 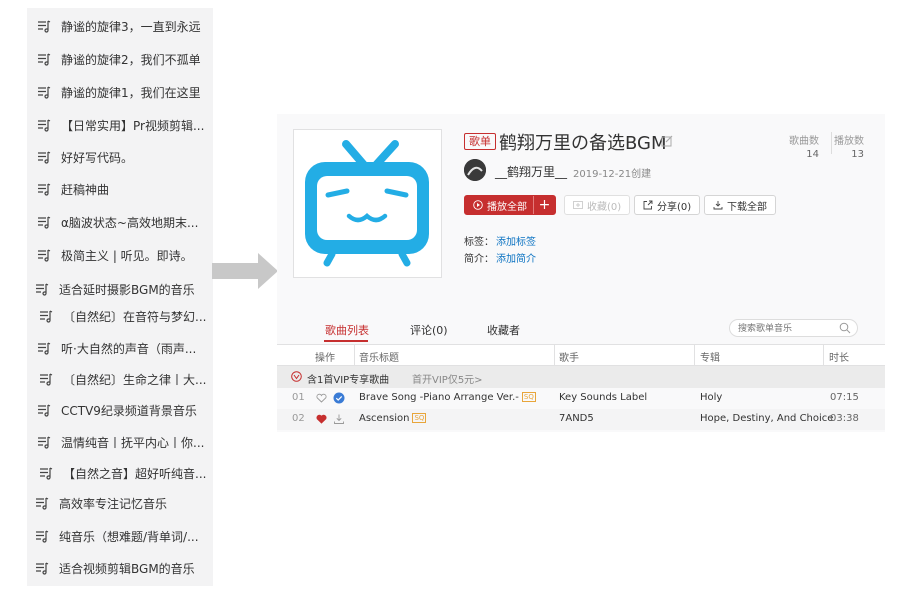 I want to click on sidebar-playlist-item: 极简主义 | 听见。即诗。, so click(x=130, y=255).